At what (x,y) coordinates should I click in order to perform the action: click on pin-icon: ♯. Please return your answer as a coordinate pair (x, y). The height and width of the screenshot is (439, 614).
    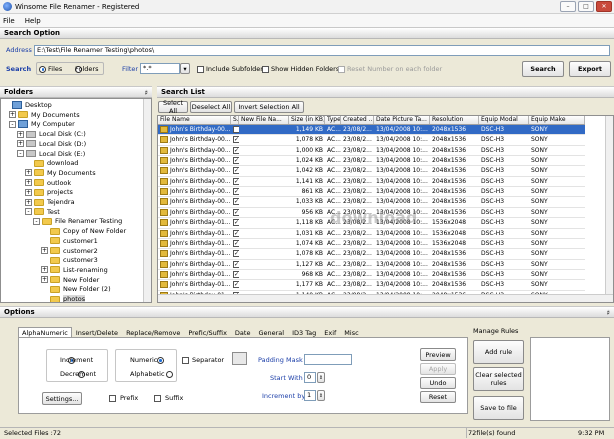
    Looking at the image, I should click on (608, 313).